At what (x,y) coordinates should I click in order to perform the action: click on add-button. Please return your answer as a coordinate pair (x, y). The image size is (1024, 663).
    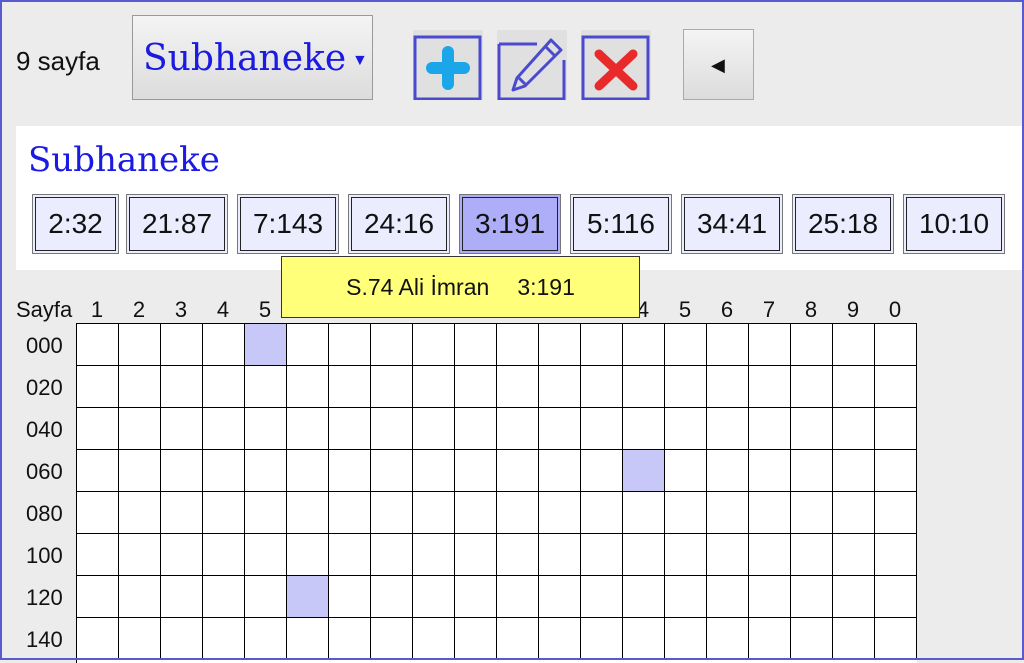
    Looking at the image, I should click on (448, 65).